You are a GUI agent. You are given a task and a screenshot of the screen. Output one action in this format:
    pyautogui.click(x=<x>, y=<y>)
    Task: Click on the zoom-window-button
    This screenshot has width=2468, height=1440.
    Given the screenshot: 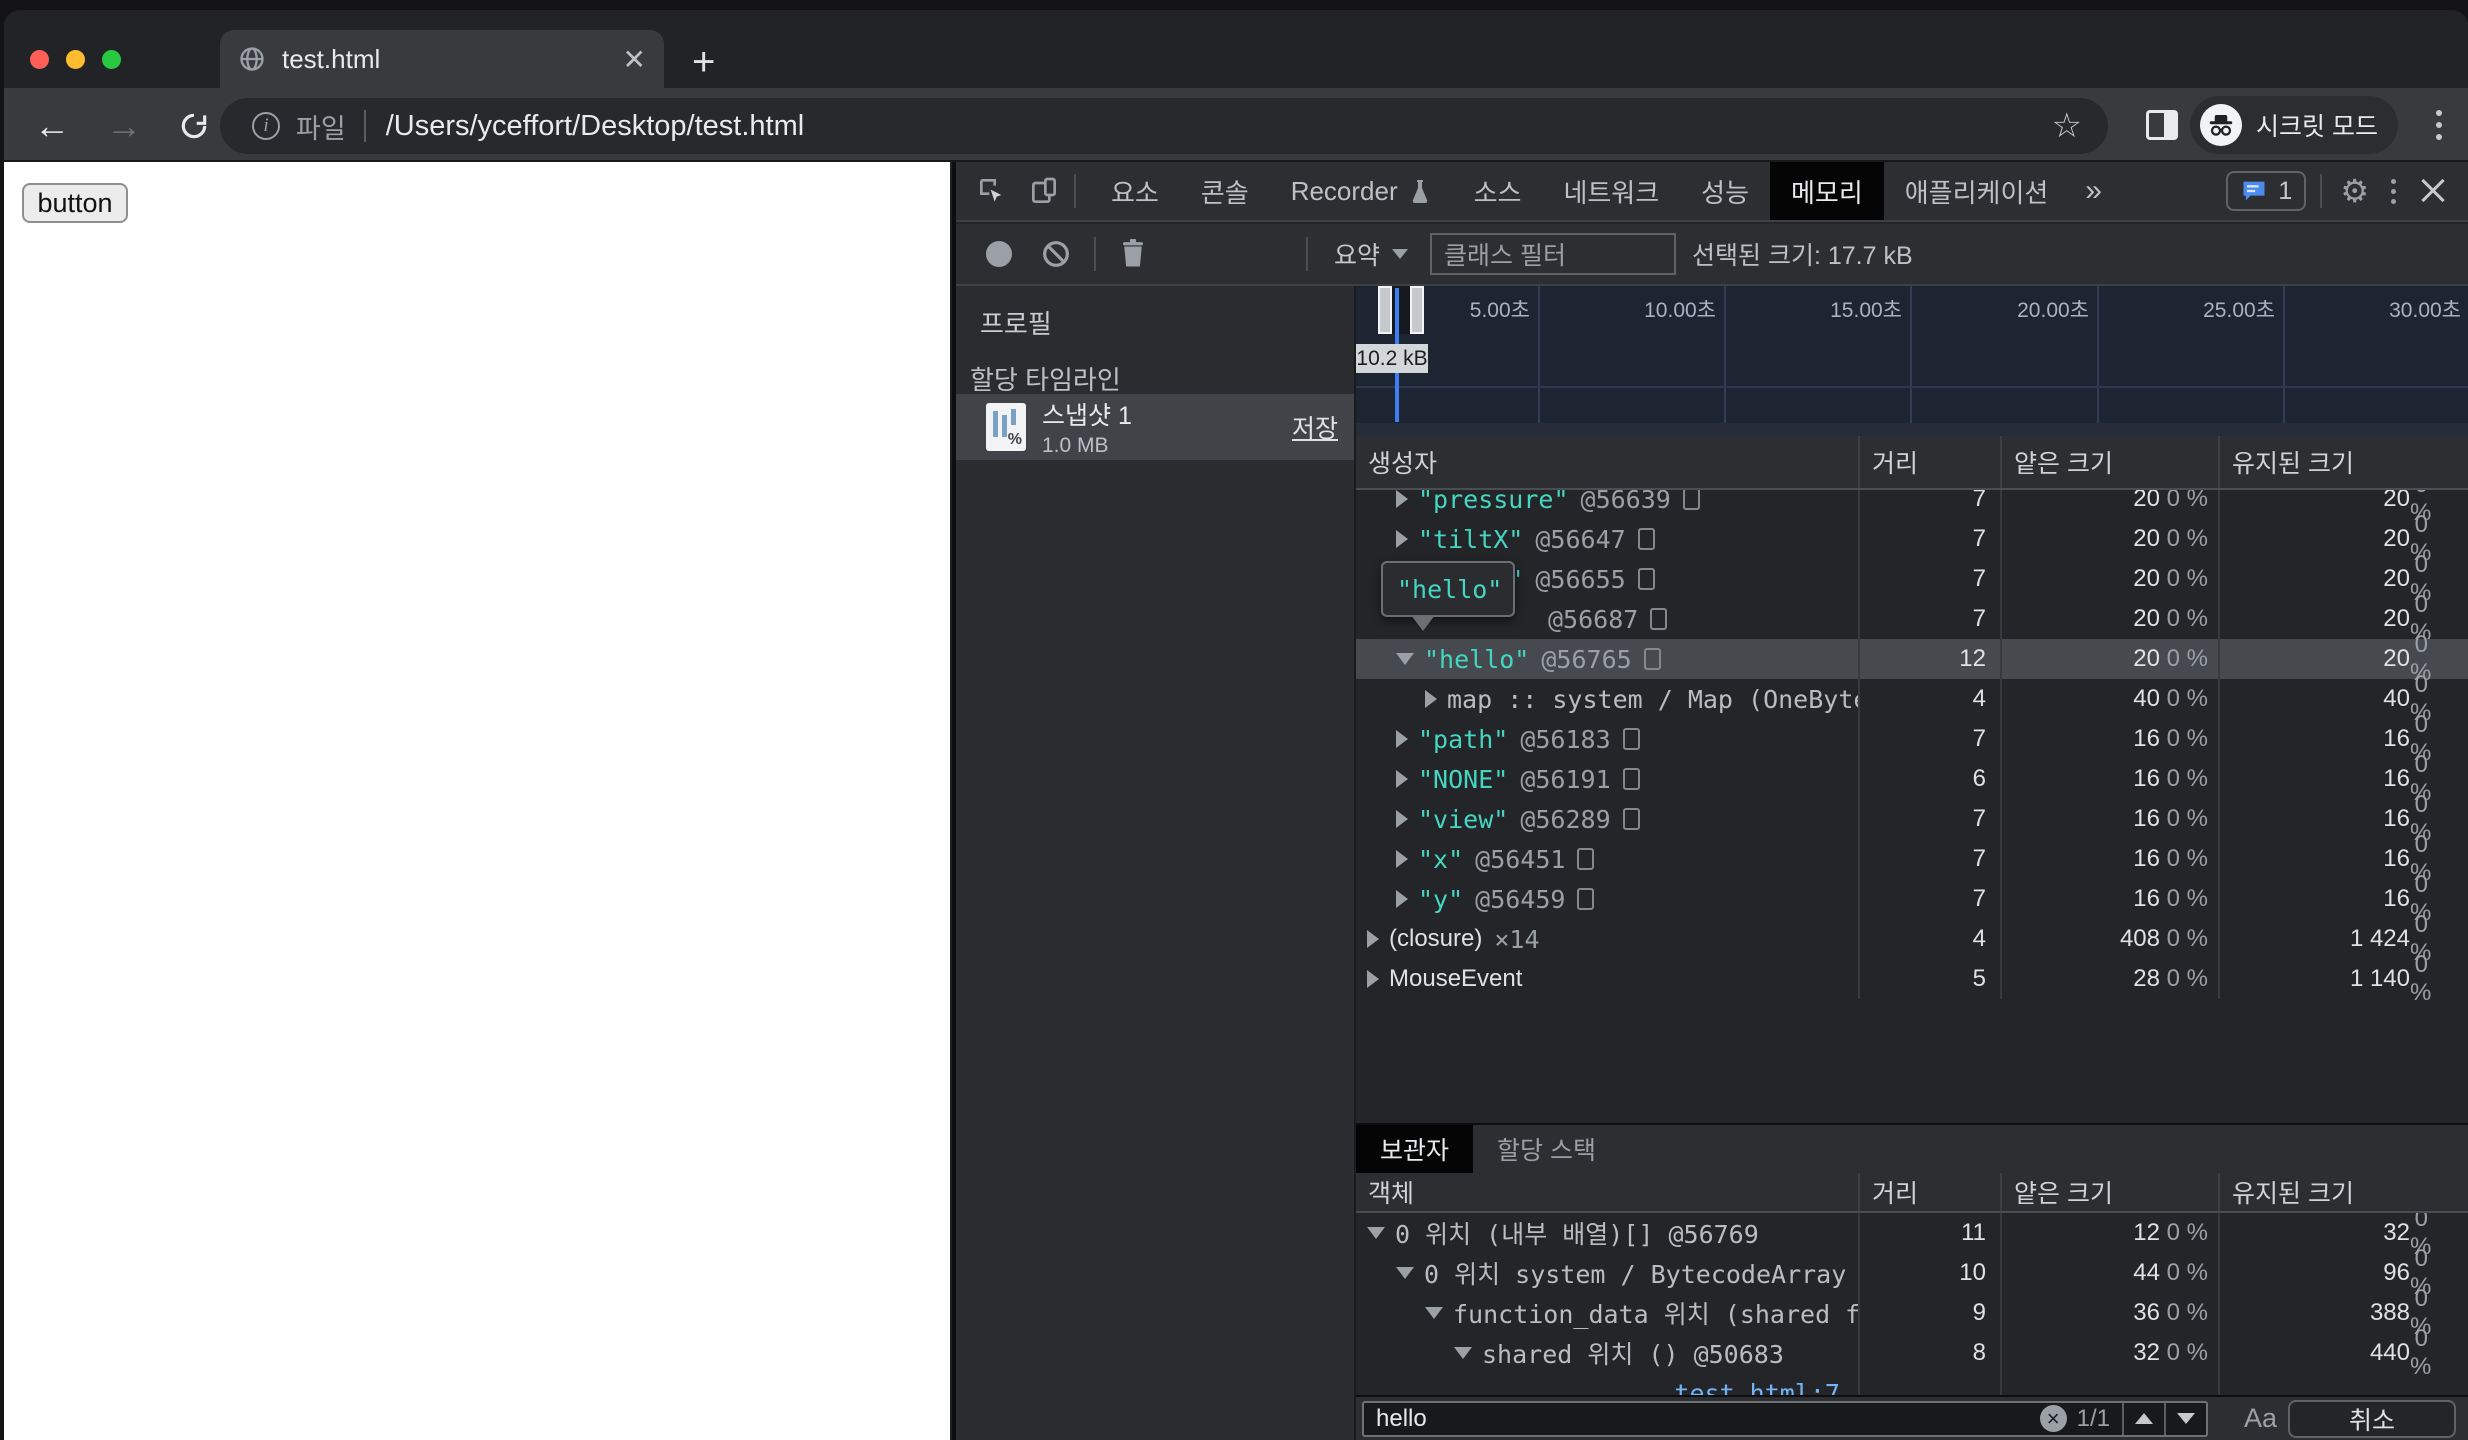 What is the action you would take?
    pyautogui.click(x=111, y=59)
    